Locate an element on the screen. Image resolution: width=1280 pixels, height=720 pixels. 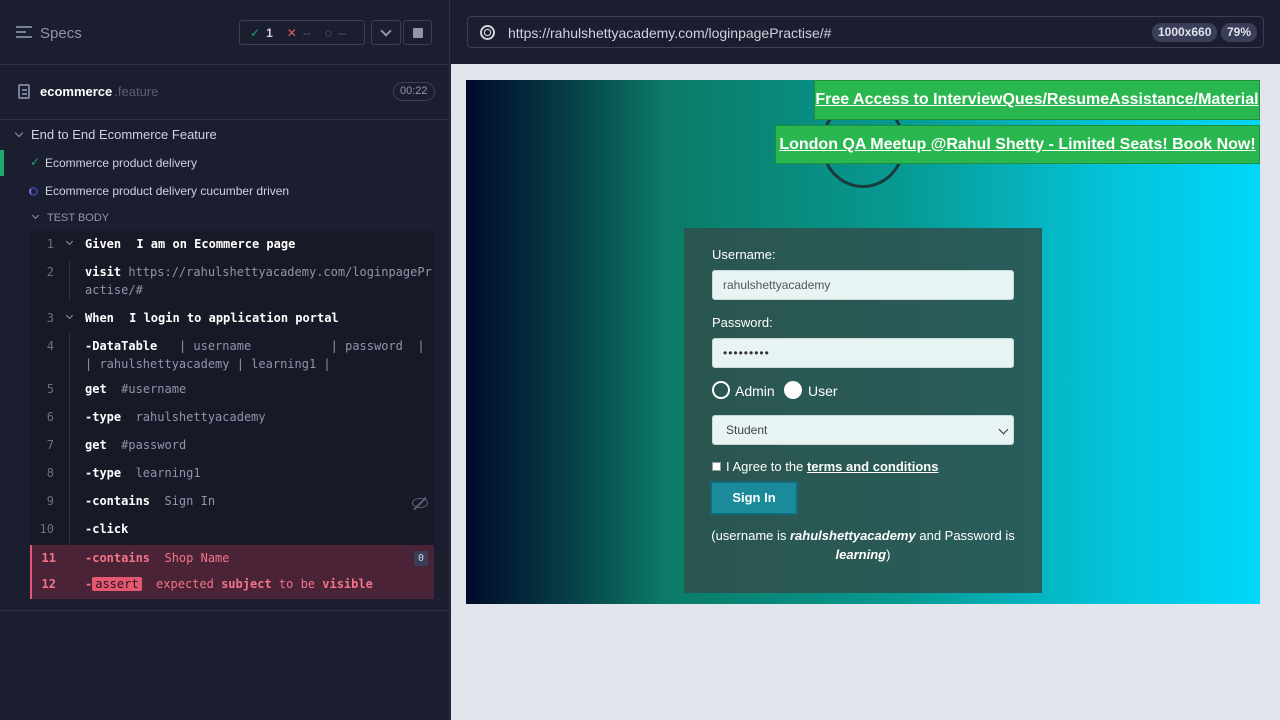
command-name: -type is located at coordinates (103, 473).